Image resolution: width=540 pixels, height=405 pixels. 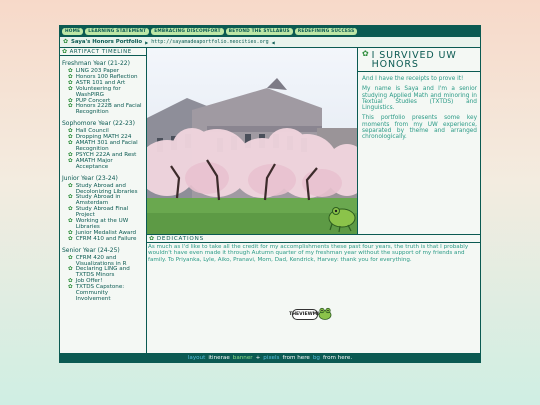 I want to click on arrow-left-icon: ◀, so click(x=273, y=42).